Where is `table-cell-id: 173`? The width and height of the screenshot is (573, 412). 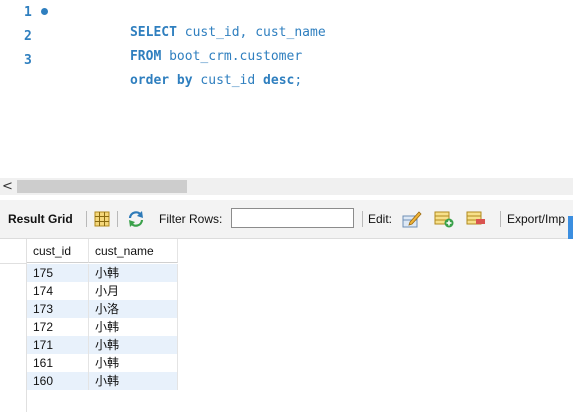
table-cell-id: 173 is located at coordinates (58, 309).